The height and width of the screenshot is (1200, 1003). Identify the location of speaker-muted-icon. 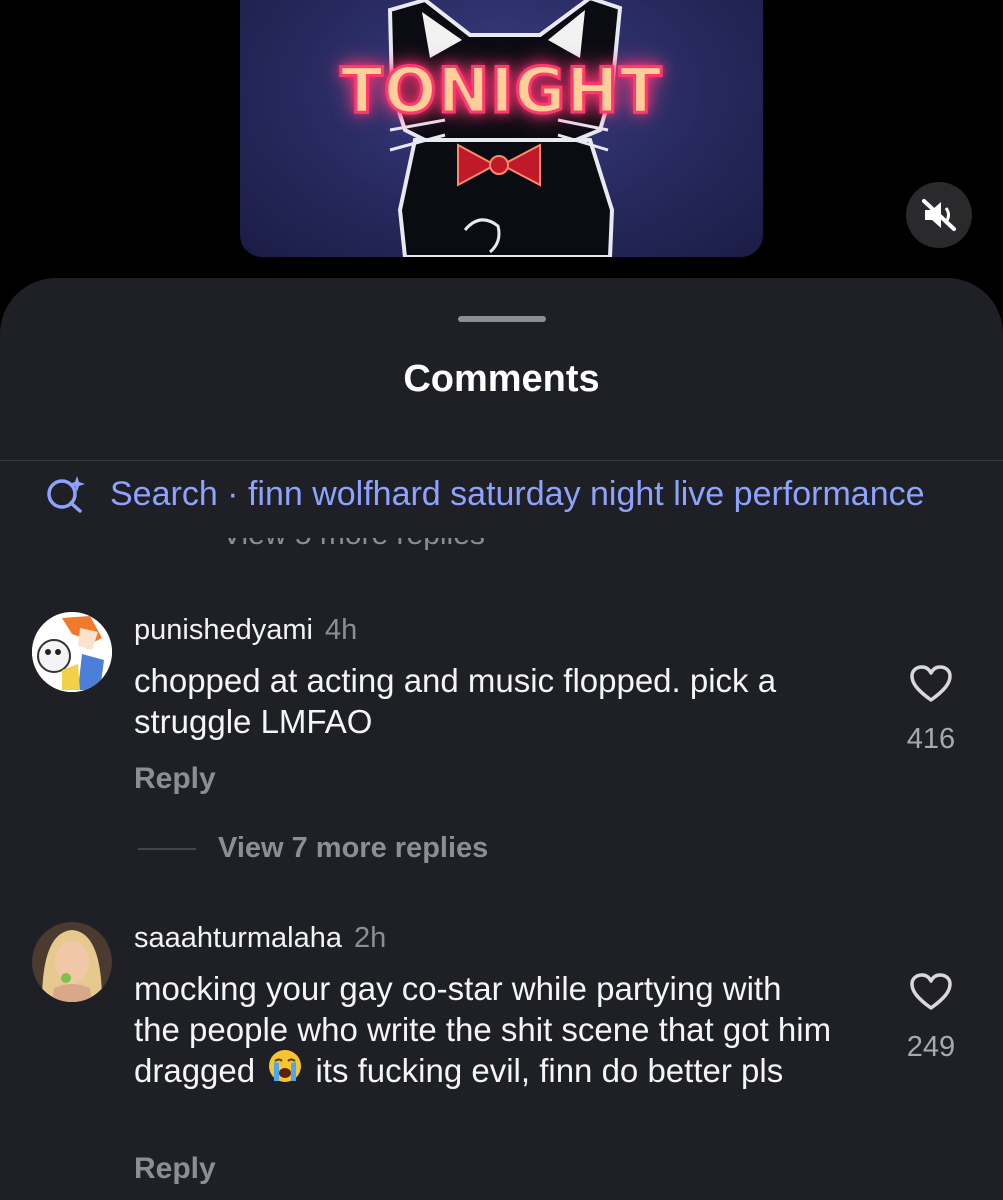
(939, 215).